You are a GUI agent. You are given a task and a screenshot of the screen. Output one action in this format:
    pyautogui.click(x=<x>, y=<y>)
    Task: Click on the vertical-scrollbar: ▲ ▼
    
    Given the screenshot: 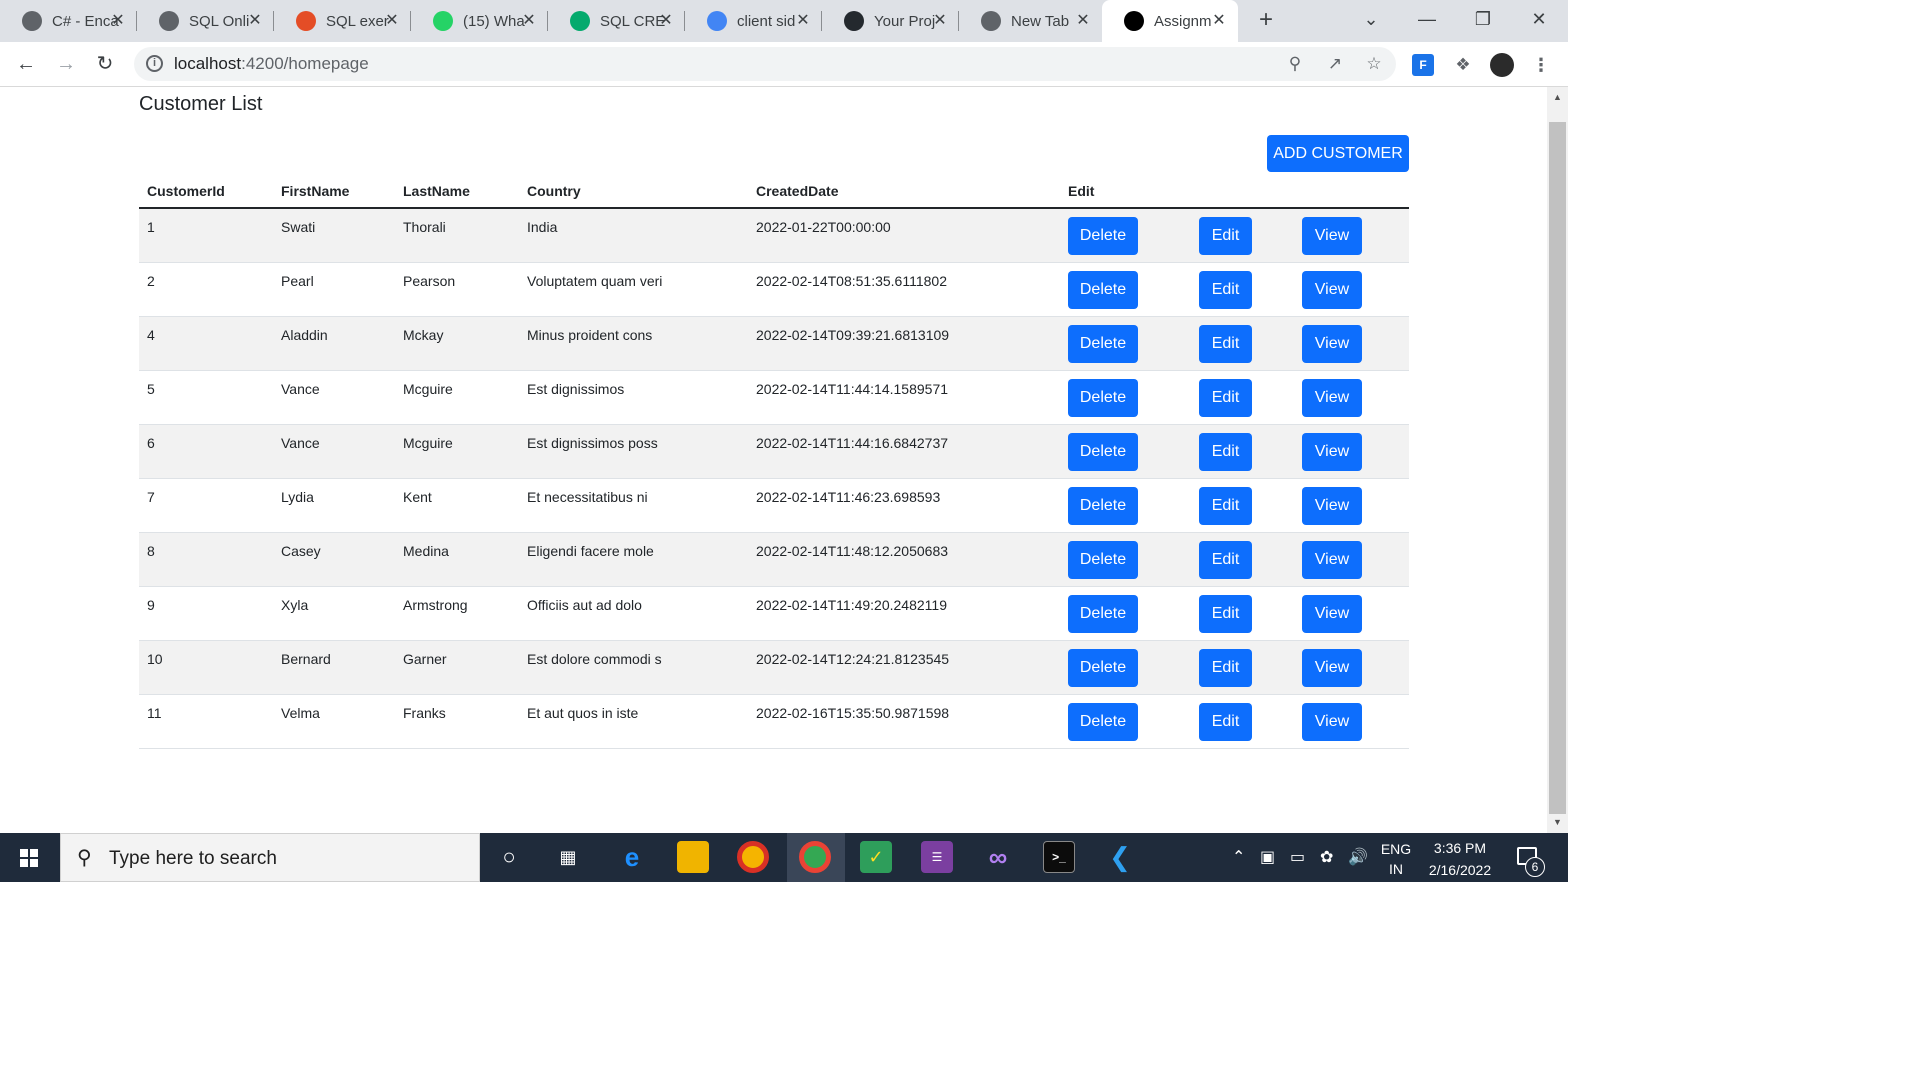 What is the action you would take?
    pyautogui.click(x=1557, y=460)
    